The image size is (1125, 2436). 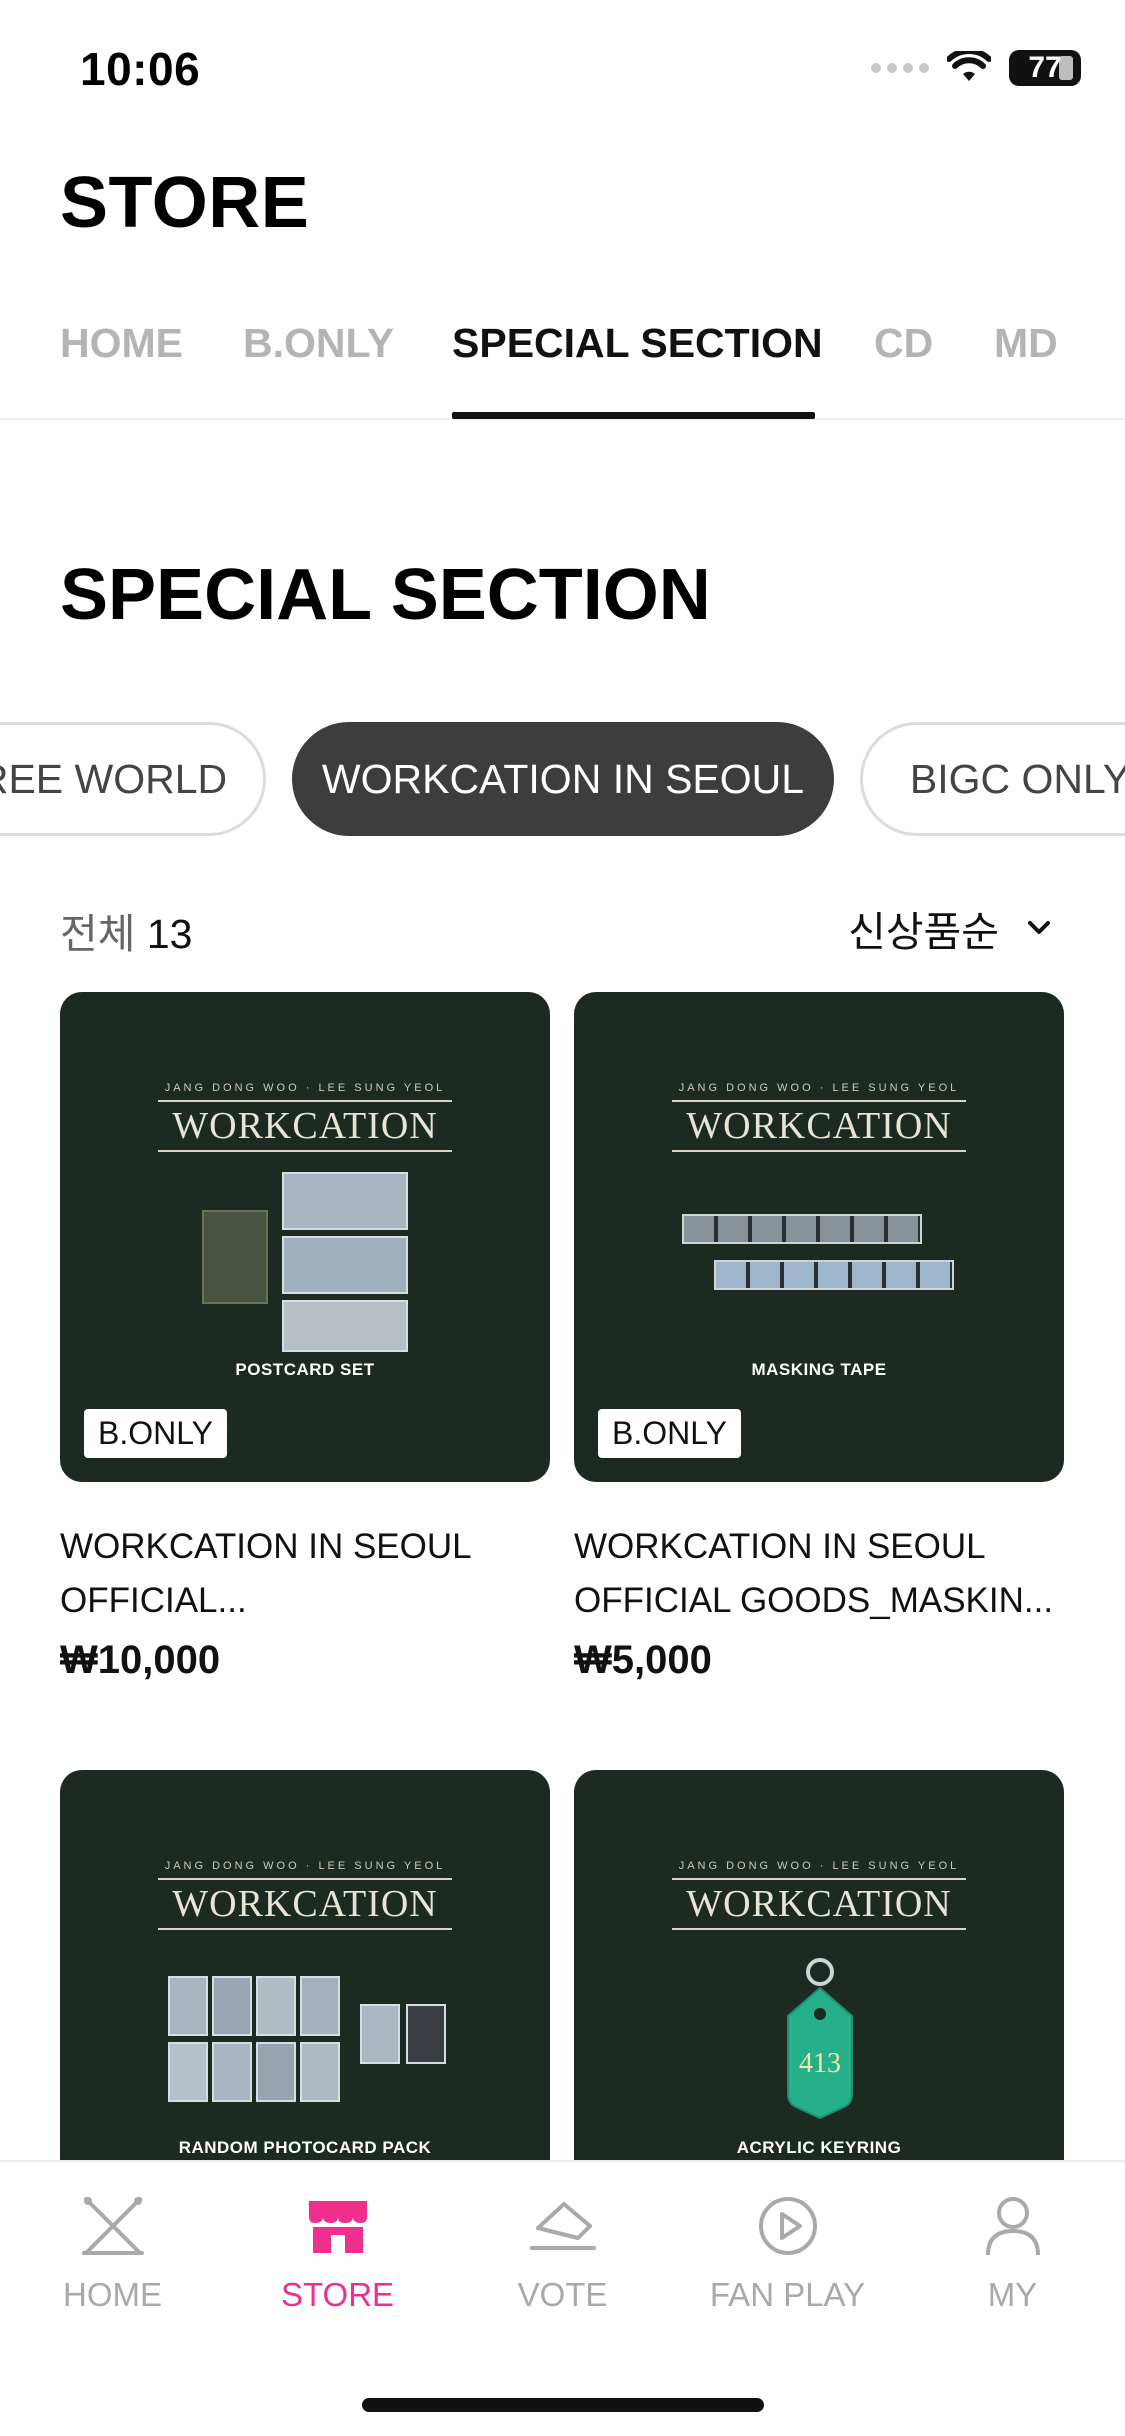 I want to click on user-icon, so click(x=1012, y=2226).